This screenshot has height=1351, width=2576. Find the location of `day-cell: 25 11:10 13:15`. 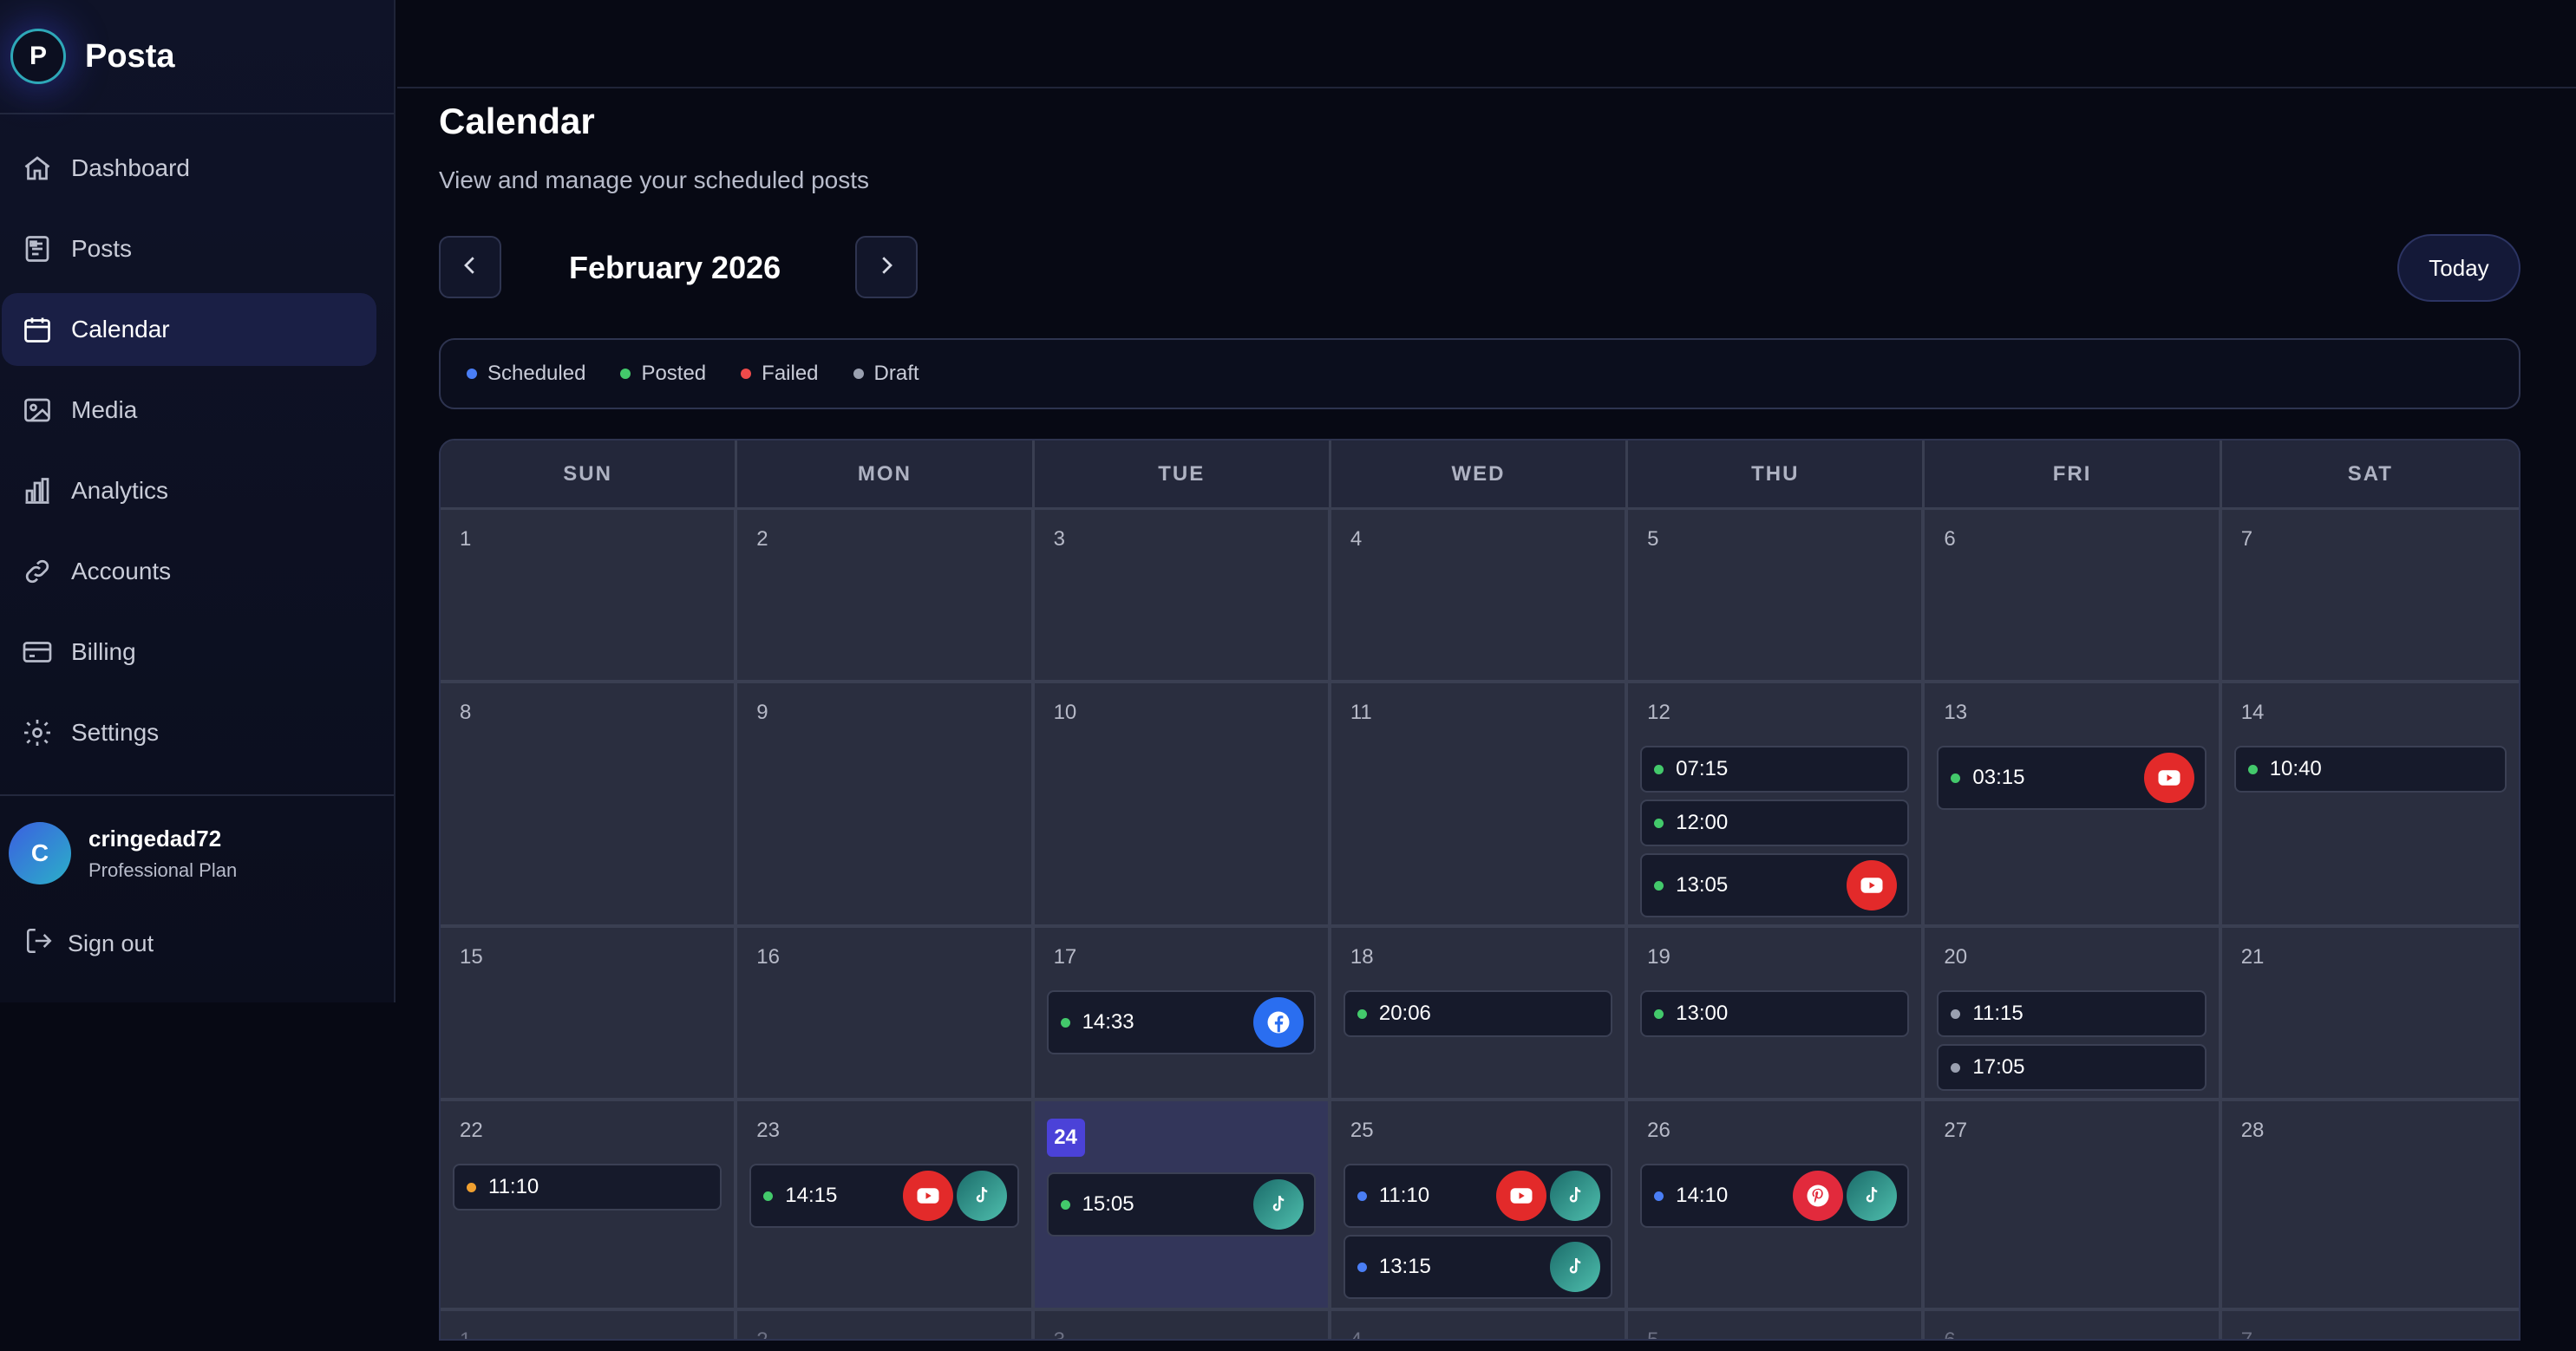

day-cell: 25 11:10 13:15 is located at coordinates (1479, 1204).